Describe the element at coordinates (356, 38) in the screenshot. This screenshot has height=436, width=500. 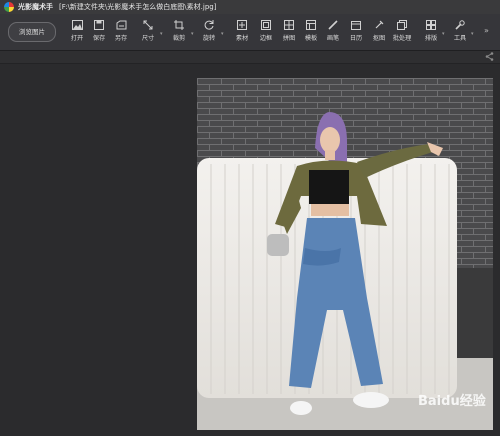
I see `calendar-label: 日历` at that location.